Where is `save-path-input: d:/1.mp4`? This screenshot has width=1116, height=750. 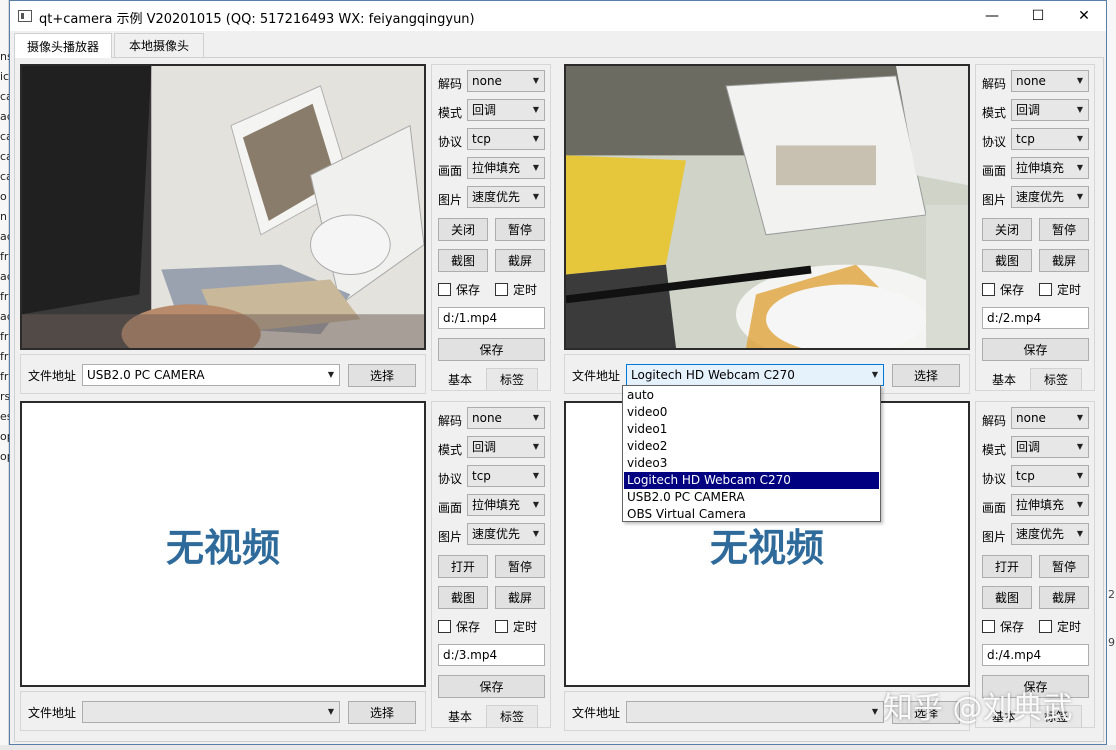
save-path-input: d:/1.mp4 is located at coordinates (491, 318).